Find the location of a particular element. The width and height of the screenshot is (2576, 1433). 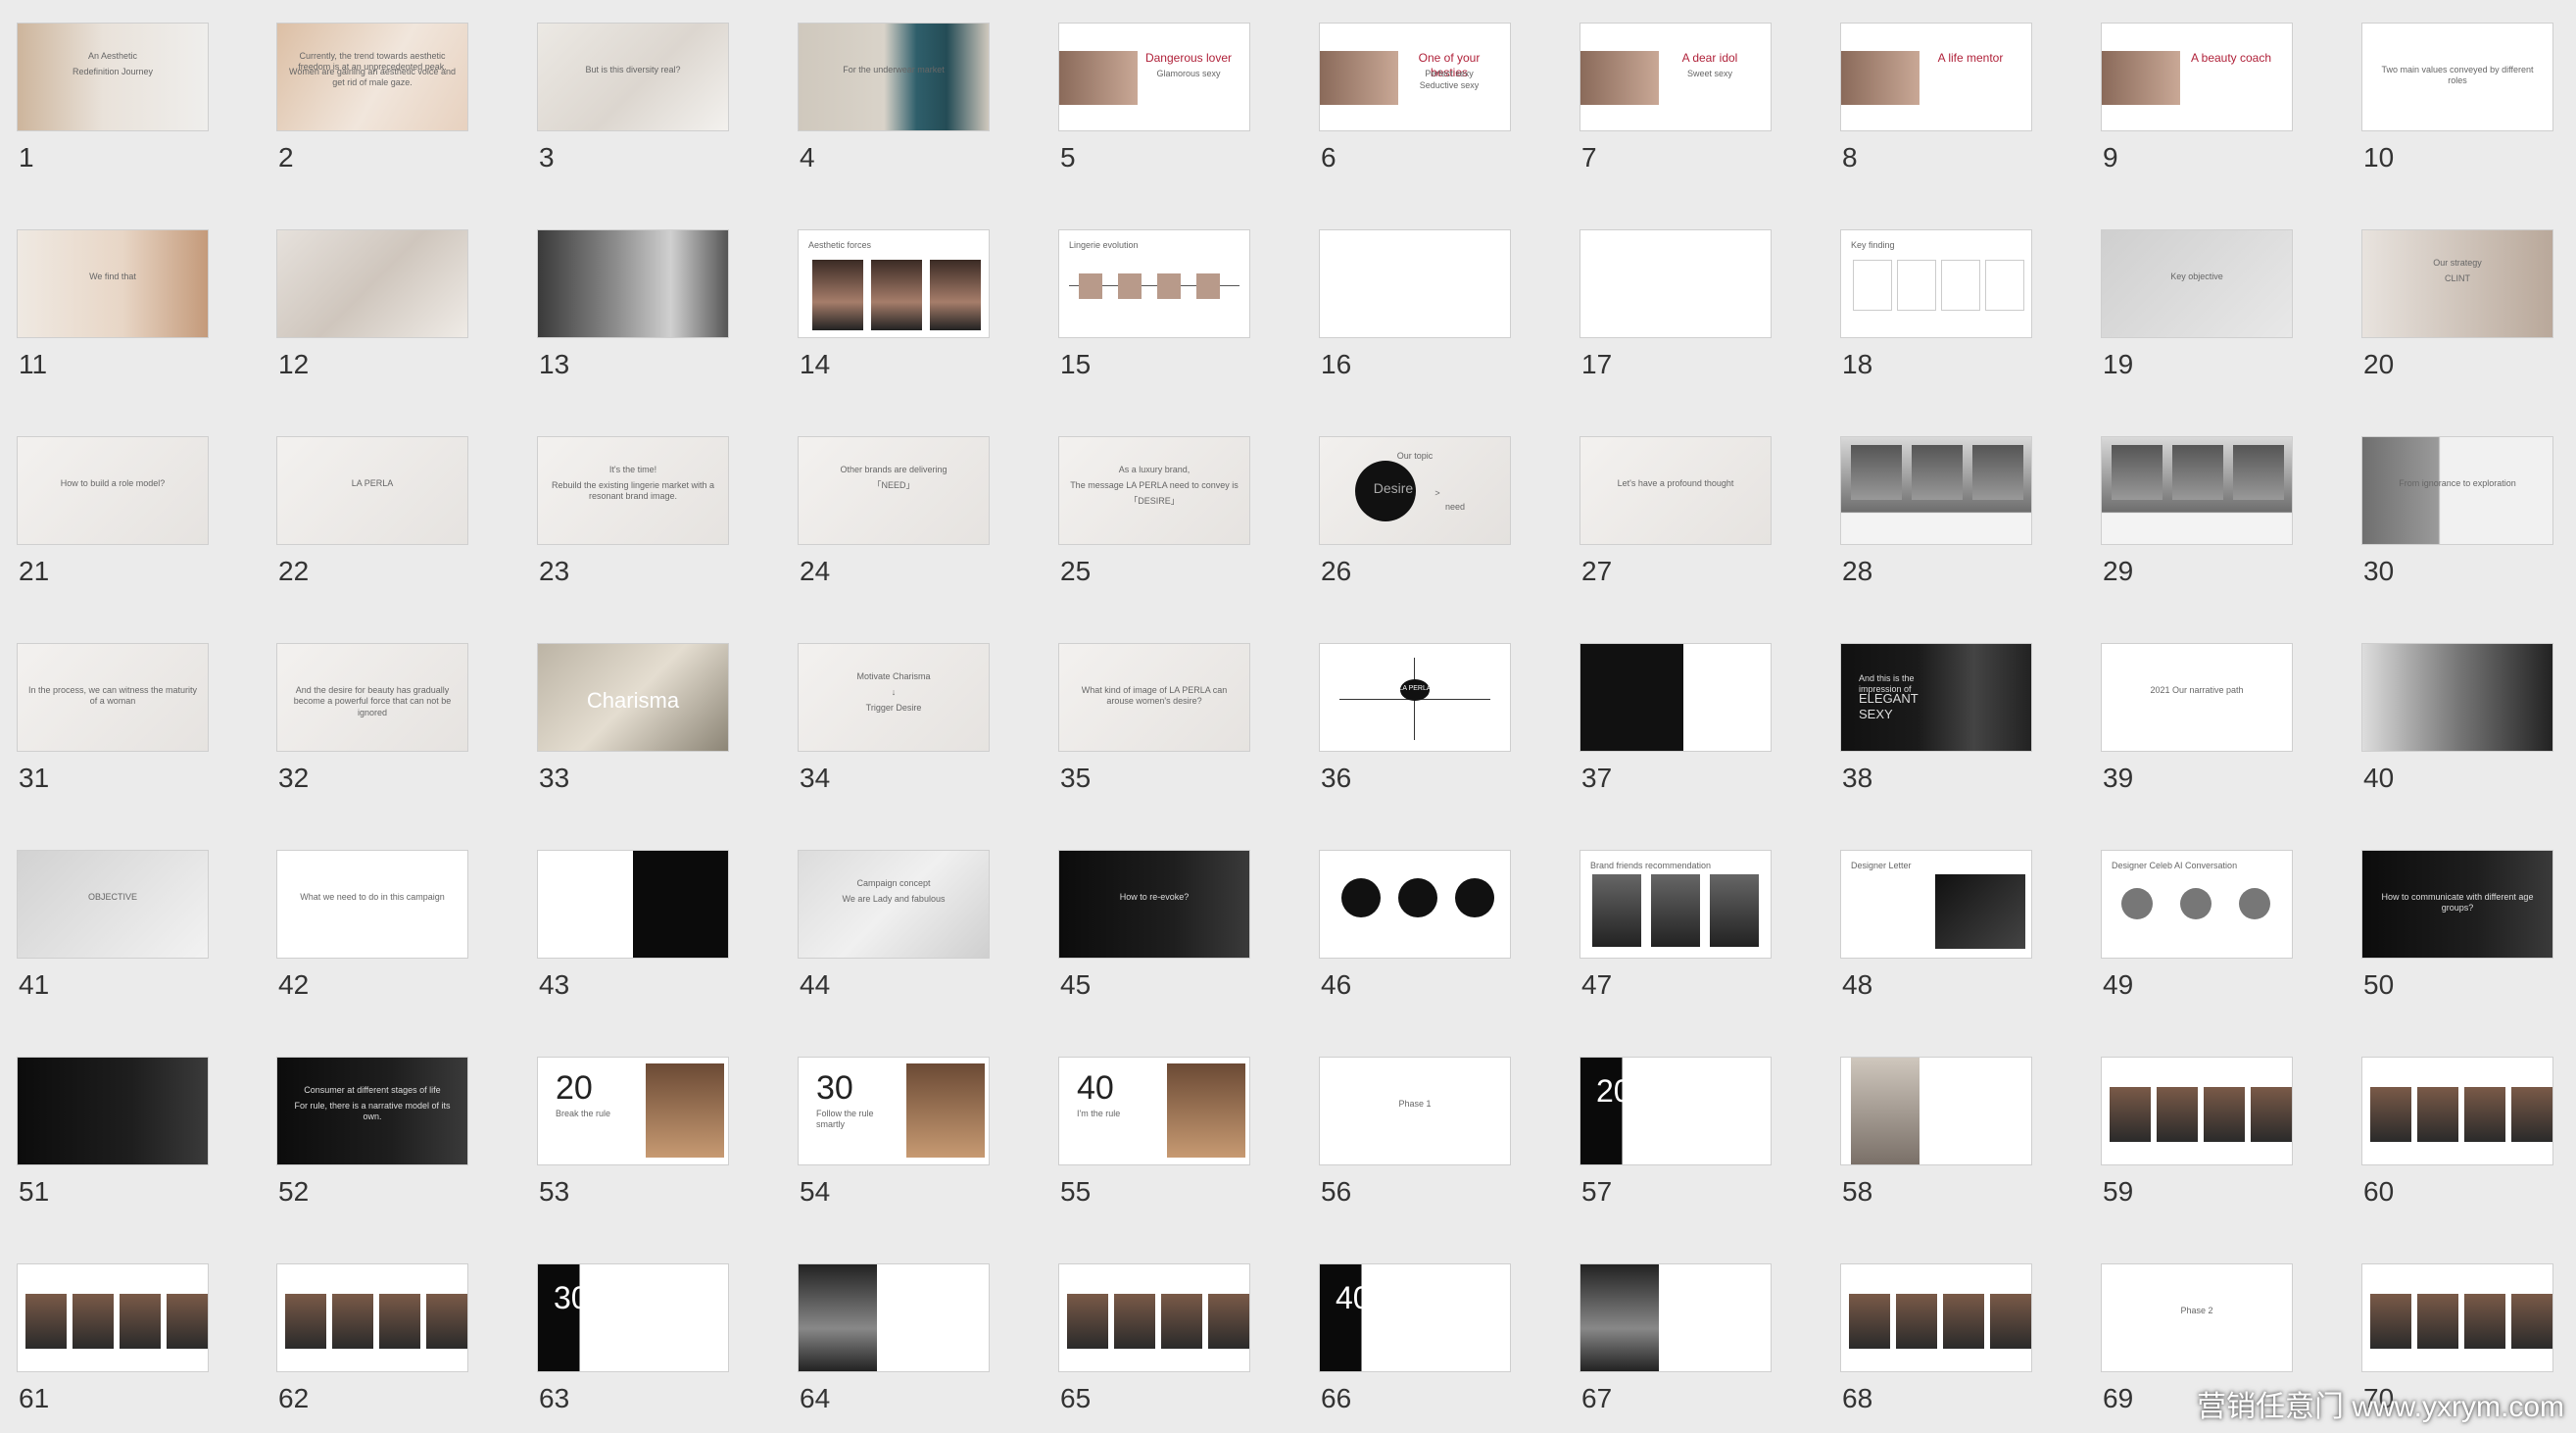

slide-preview: An Aesthetic Redefinition Journey is located at coordinates (113, 77).